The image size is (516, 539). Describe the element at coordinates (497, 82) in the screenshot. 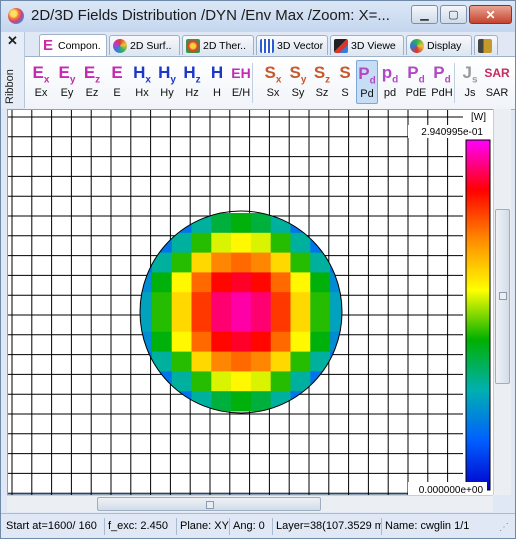

I see `component-button-sar: SAR SAR` at that location.